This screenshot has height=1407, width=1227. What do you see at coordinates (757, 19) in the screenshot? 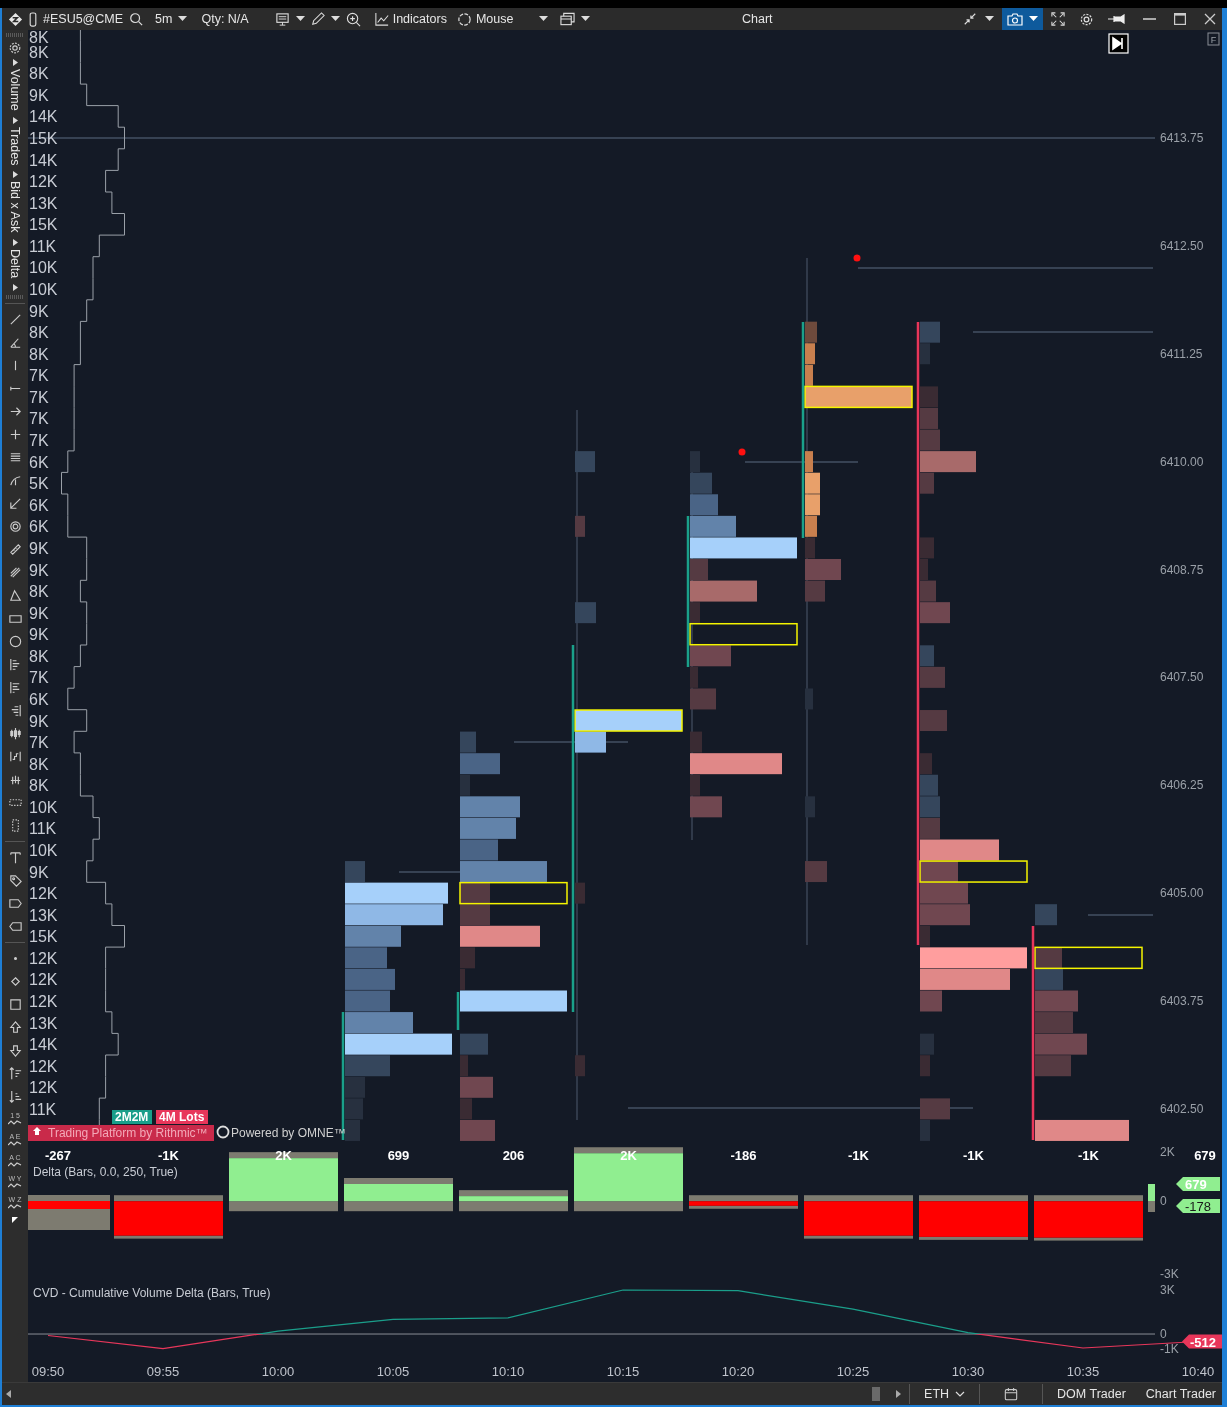
I see `window-title: Chart` at bounding box center [757, 19].